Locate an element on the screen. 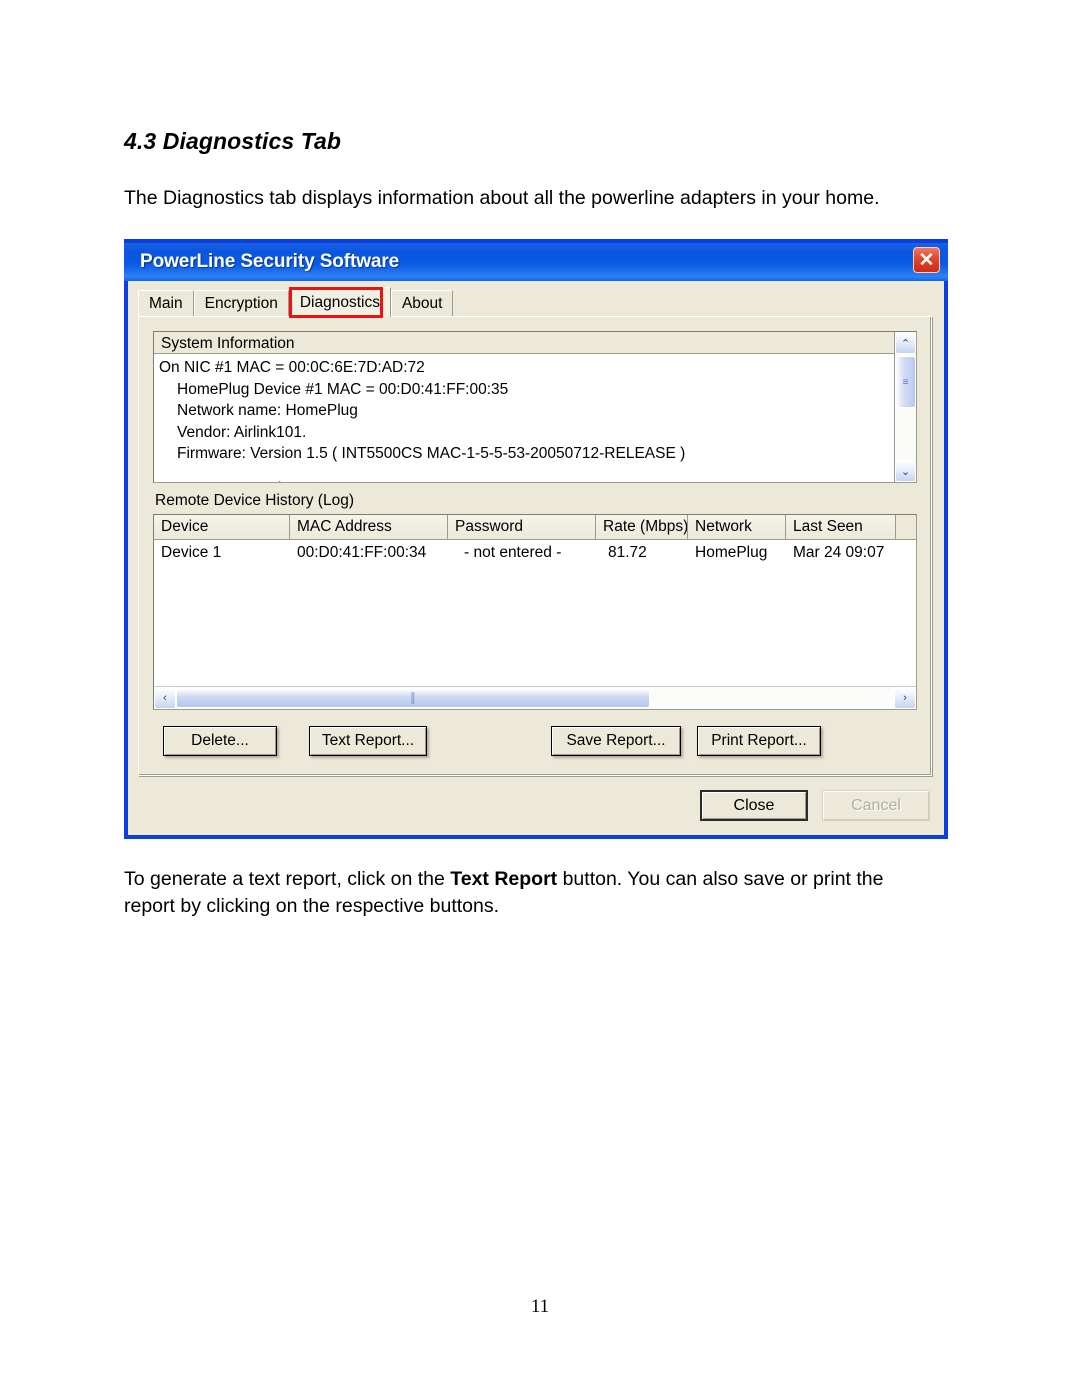 The height and width of the screenshot is (1397, 1080). remote-device-history-scrollbar: ‹ ║ › is located at coordinates (535, 697).